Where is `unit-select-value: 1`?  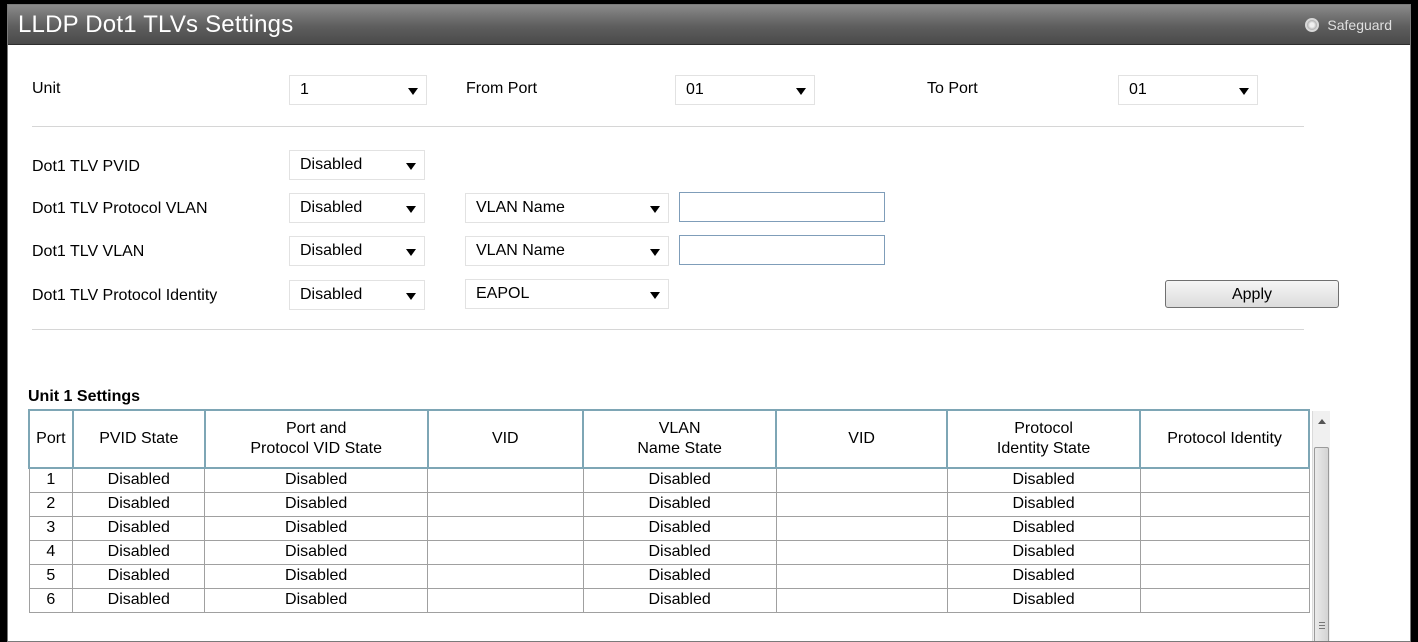
unit-select-value: 1 is located at coordinates (304, 89).